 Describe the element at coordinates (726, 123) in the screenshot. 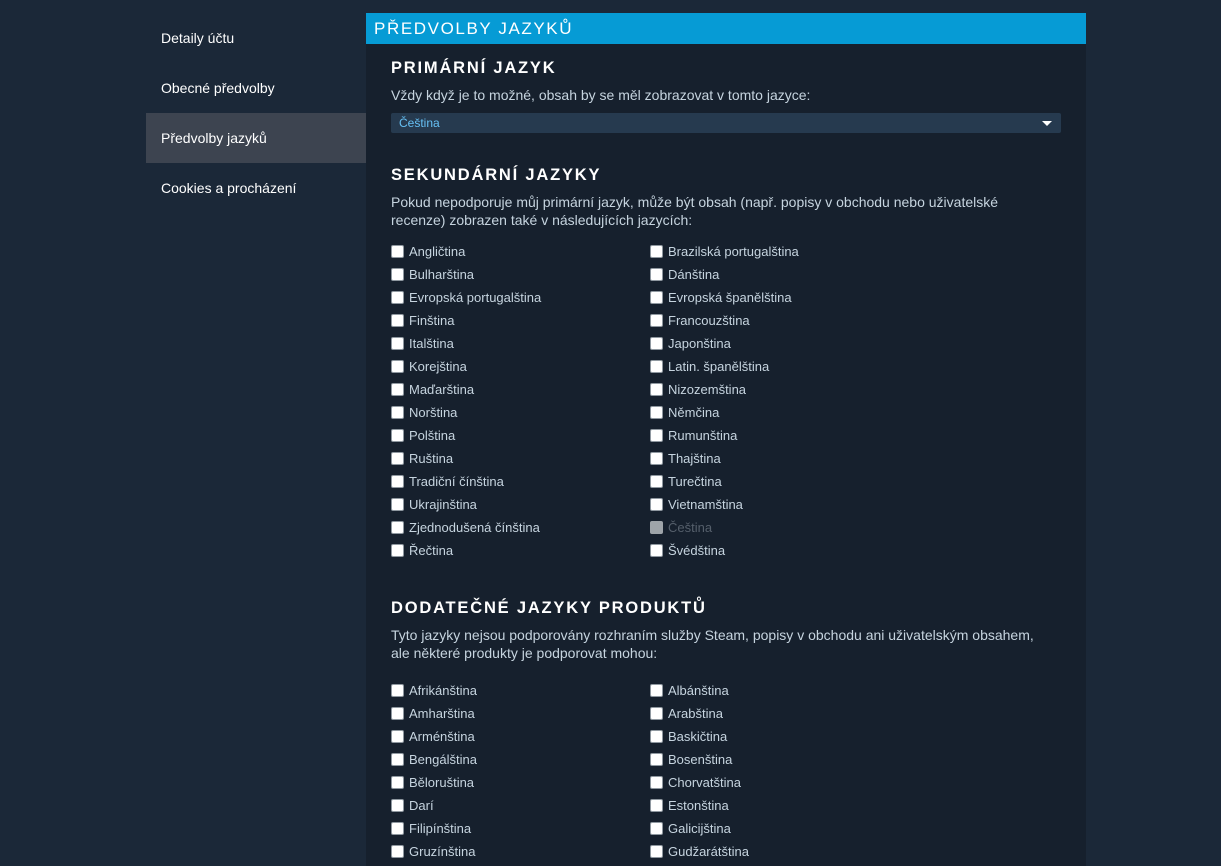

I see `primary-language-select: Čeština` at that location.